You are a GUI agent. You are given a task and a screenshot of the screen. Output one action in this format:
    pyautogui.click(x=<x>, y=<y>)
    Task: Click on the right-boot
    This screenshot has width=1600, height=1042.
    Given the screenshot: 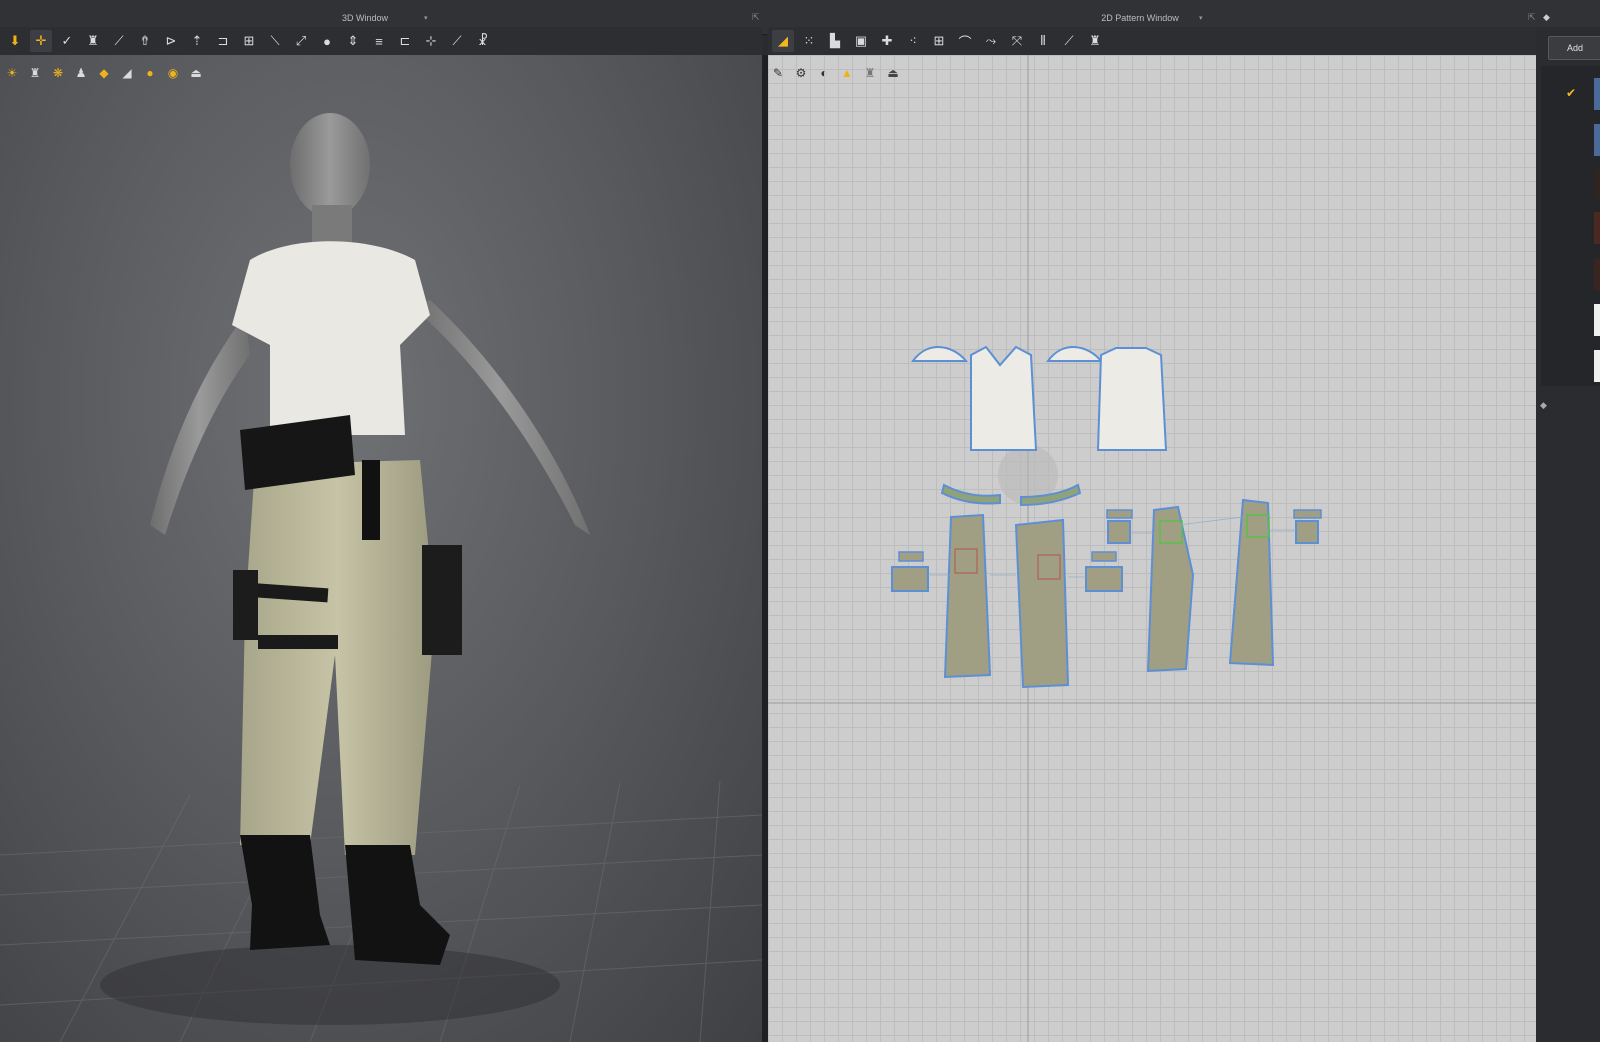 What is the action you would take?
    pyautogui.click(x=397, y=905)
    